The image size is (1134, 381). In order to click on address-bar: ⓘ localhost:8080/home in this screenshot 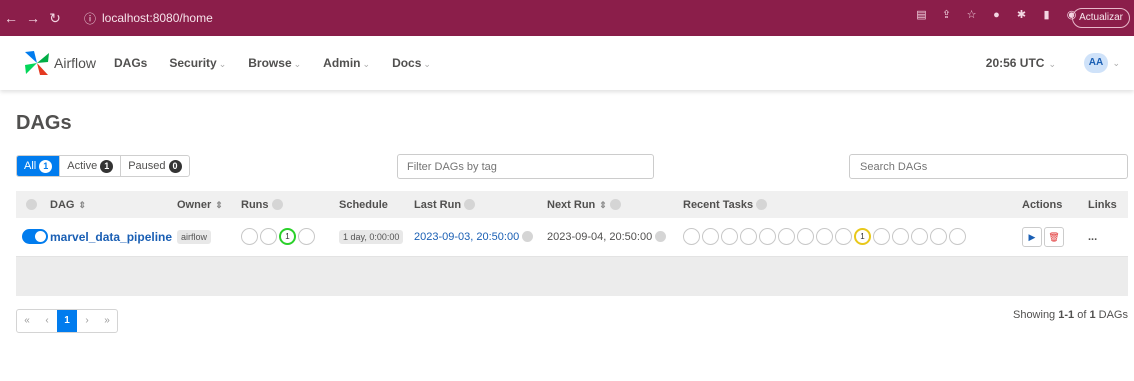, I will do `click(464, 18)`.